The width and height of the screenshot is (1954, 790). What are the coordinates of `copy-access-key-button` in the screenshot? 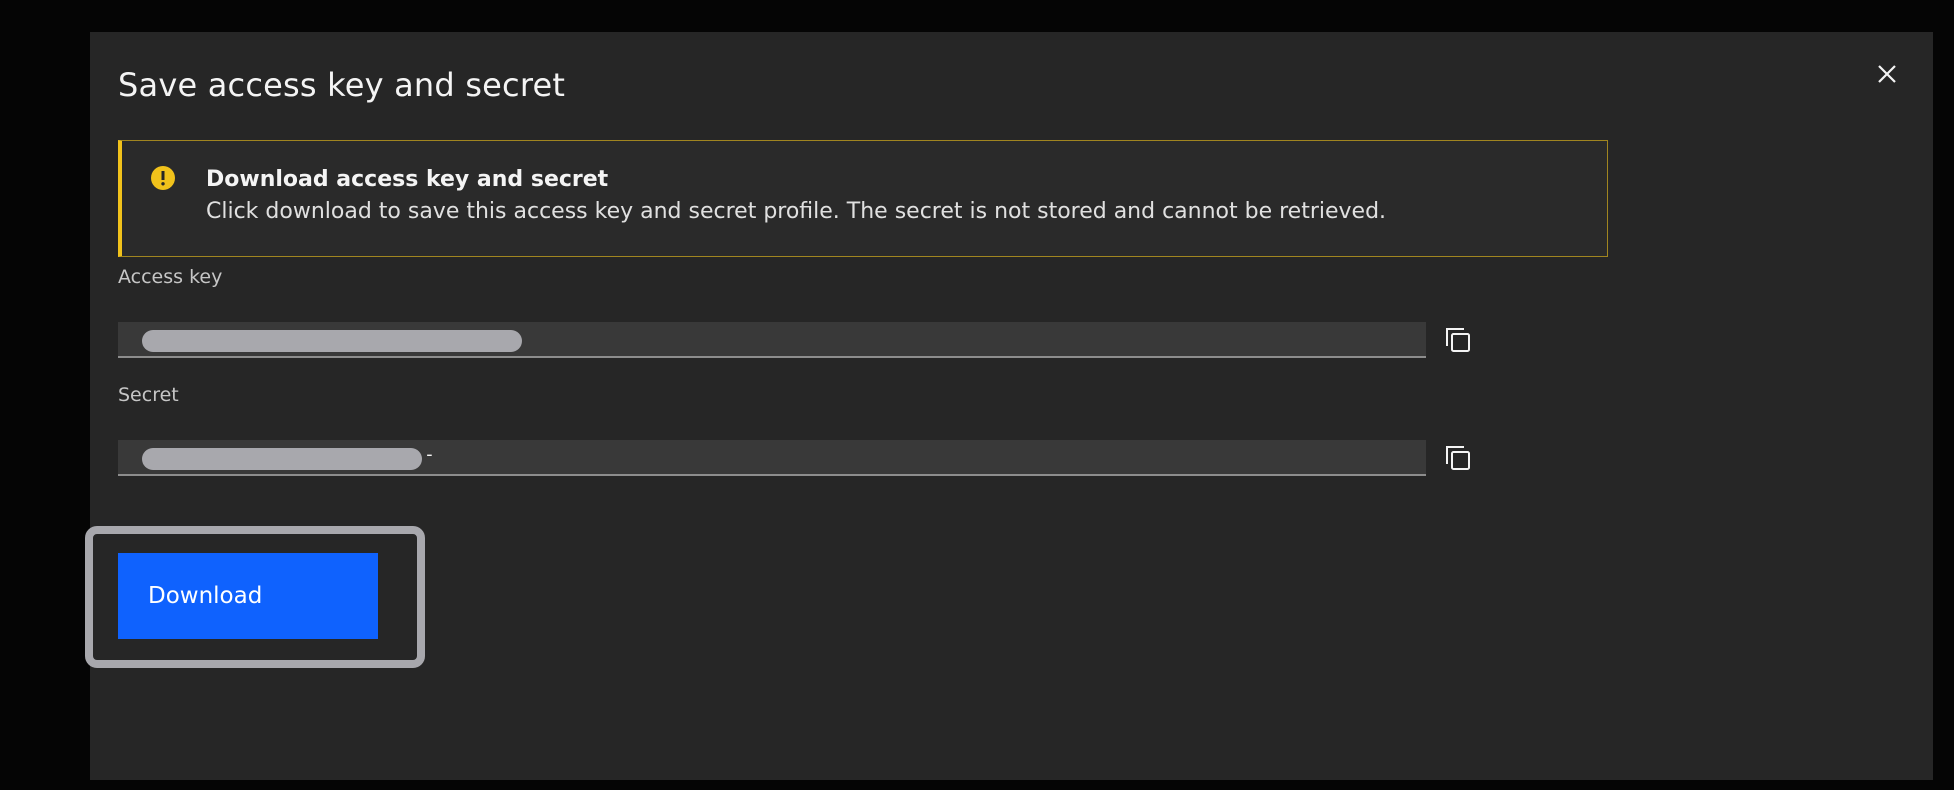 It's located at (1458, 340).